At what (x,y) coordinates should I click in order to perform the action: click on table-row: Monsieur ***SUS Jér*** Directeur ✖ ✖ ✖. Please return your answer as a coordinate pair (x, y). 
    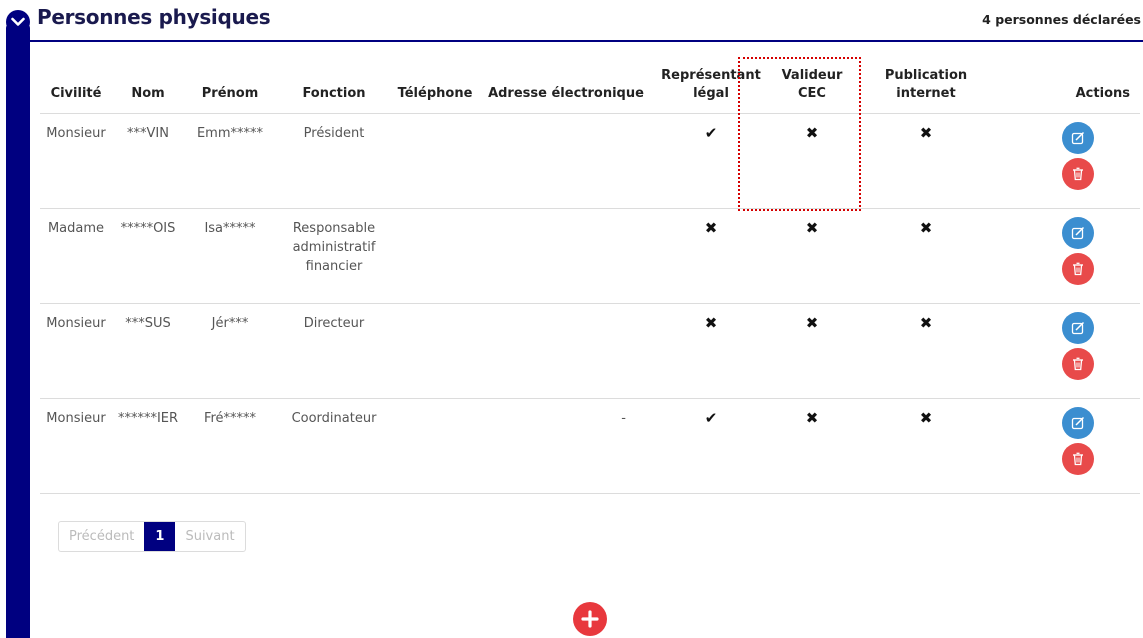
    Looking at the image, I should click on (590, 351).